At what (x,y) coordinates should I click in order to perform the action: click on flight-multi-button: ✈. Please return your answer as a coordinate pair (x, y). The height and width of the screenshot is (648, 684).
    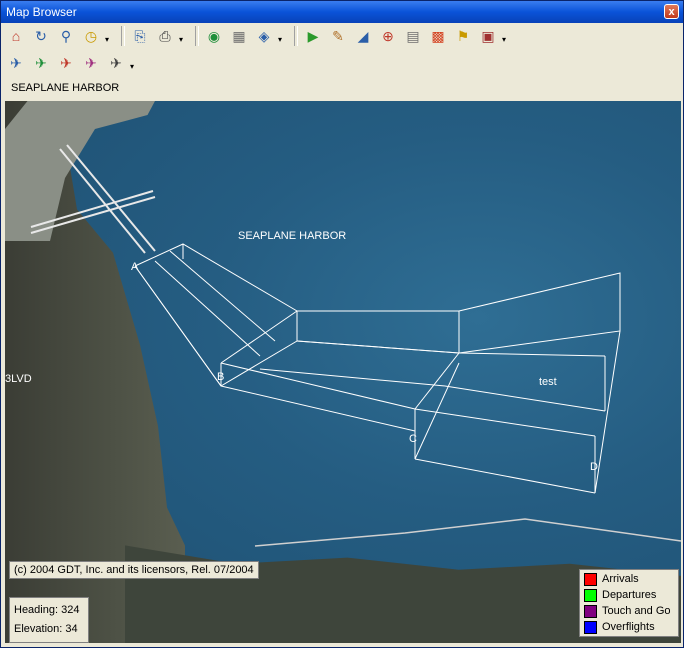
    Looking at the image, I should click on (66, 63).